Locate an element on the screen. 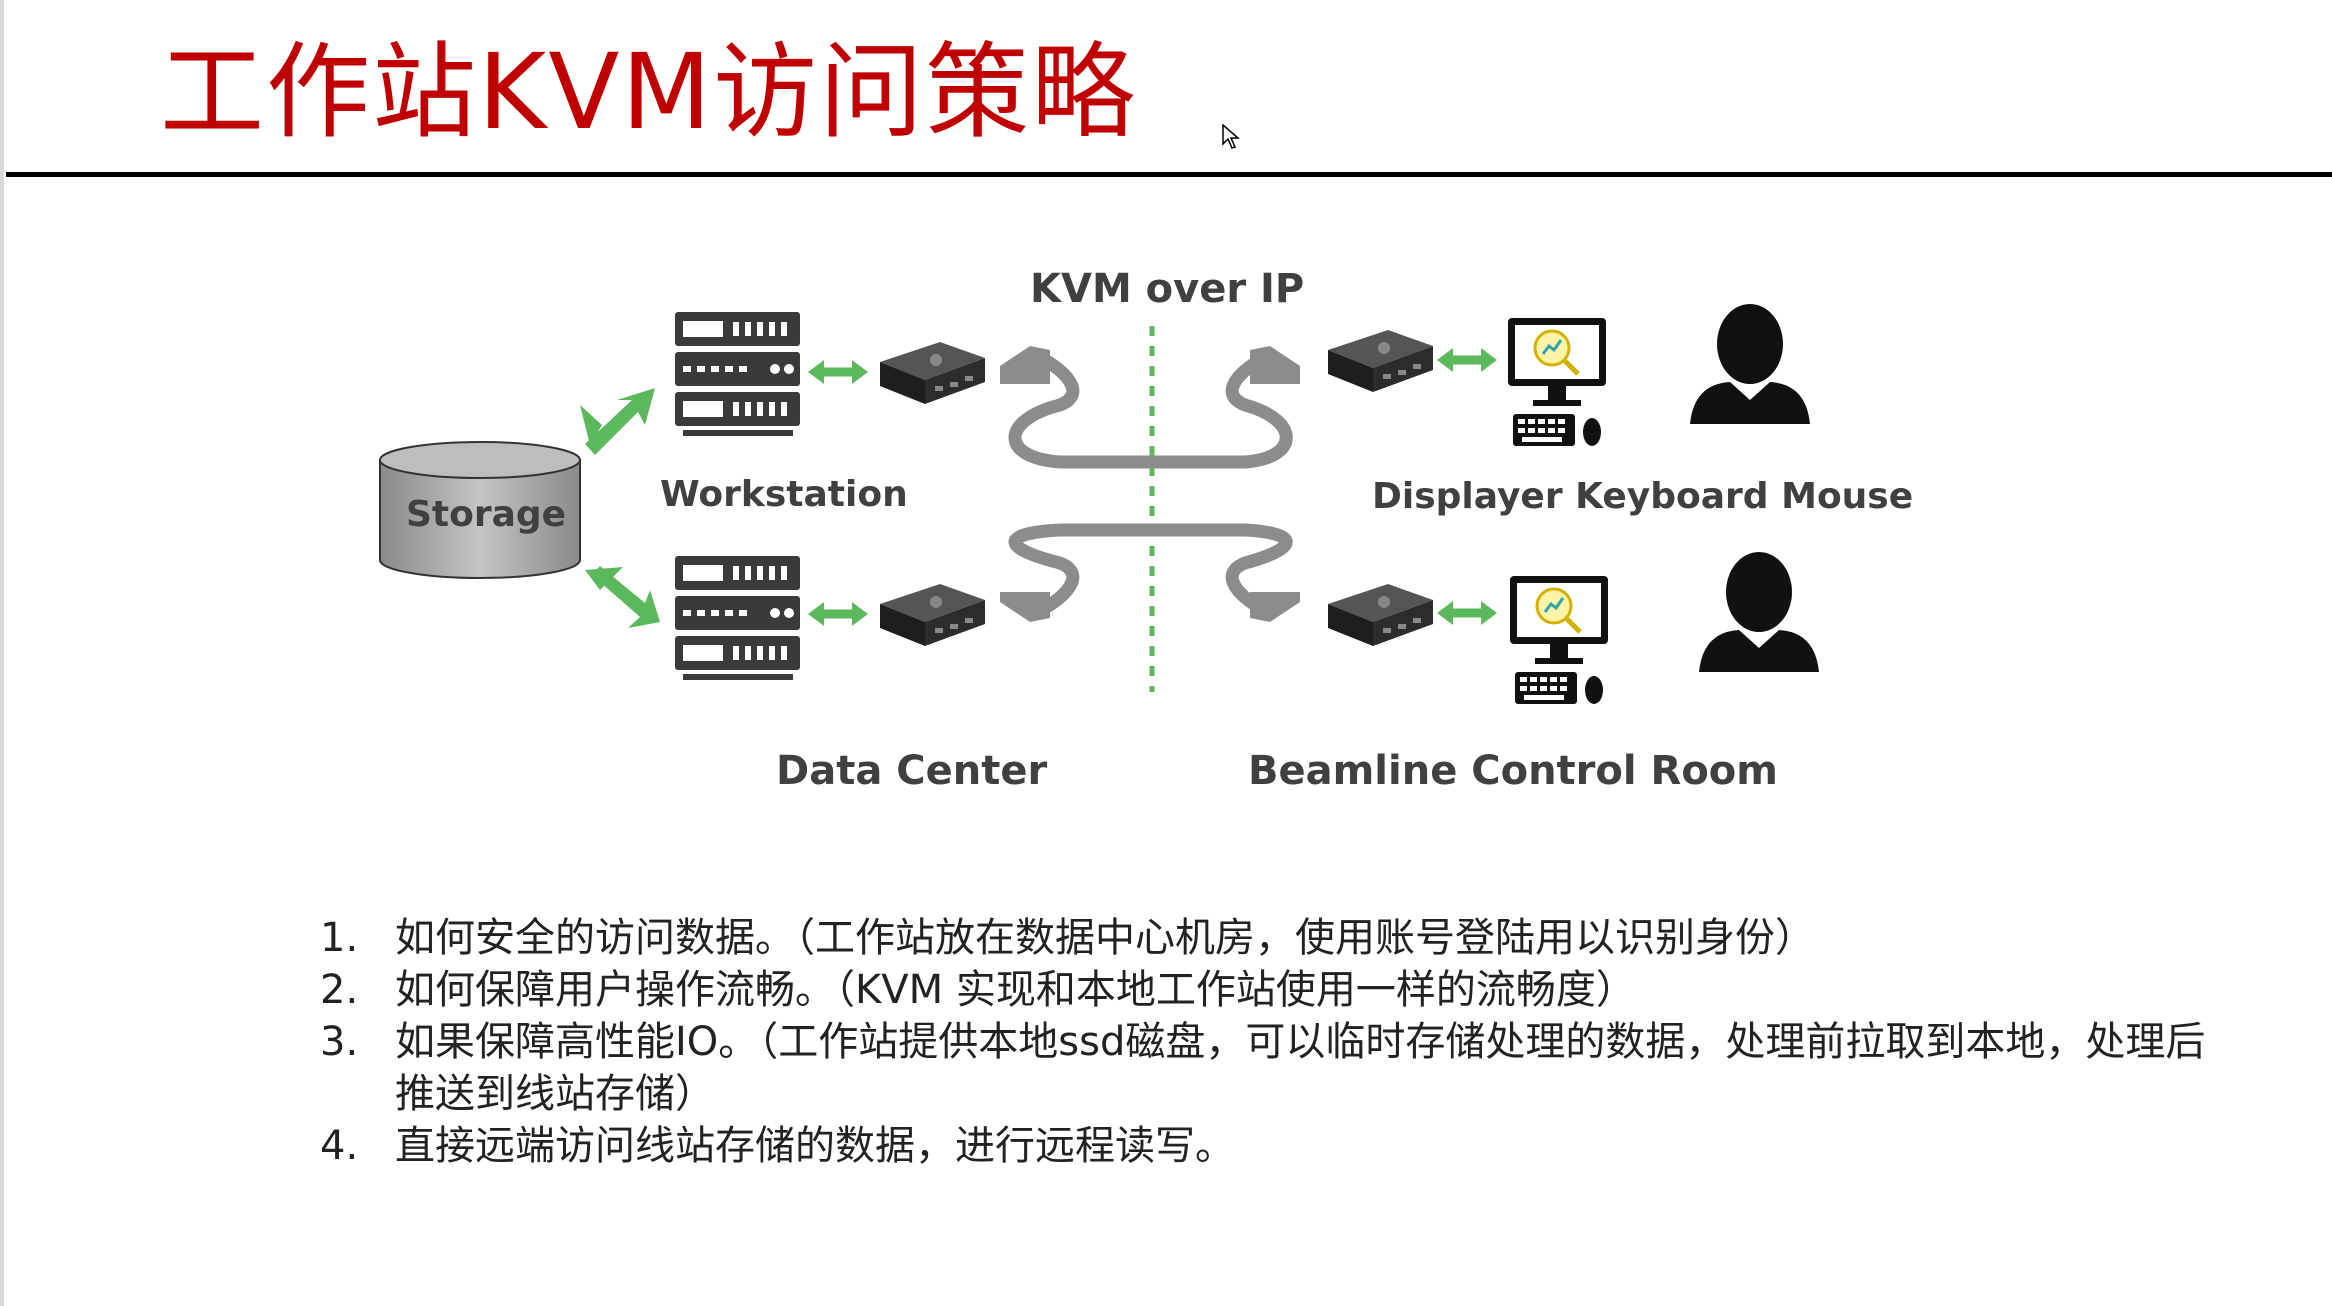 Image resolution: width=2332 pixels, height=1306 pixels. workstation-kvm-arrow is located at coordinates (838, 372).